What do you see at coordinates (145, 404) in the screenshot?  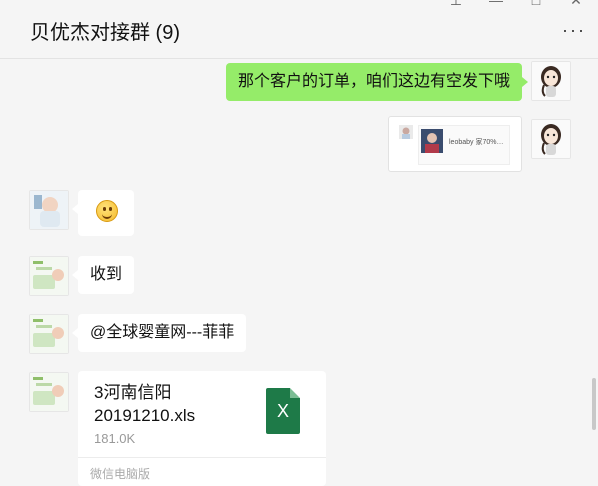 I see `file-name: 3河南信阳20191210.xls` at bounding box center [145, 404].